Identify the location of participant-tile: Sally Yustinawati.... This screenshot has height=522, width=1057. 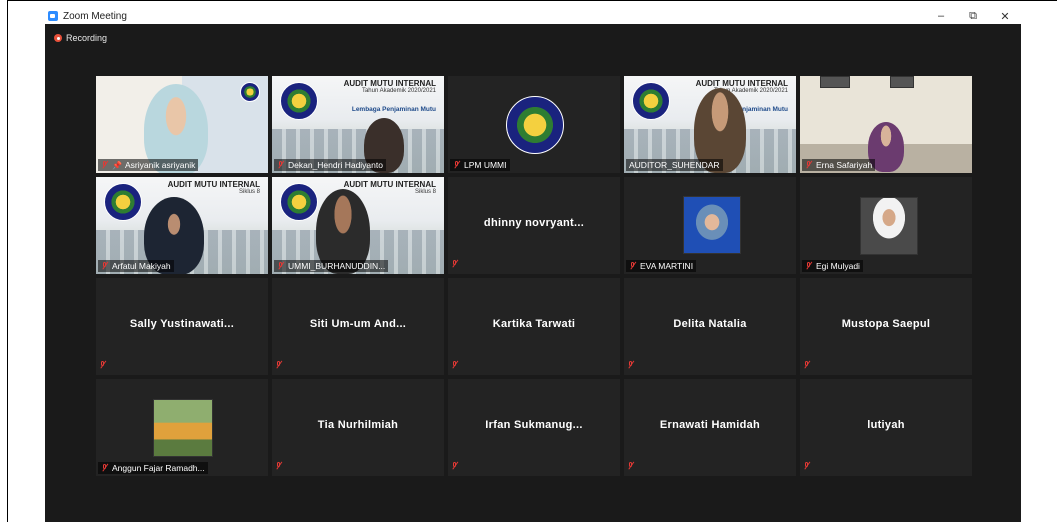
(182, 326).